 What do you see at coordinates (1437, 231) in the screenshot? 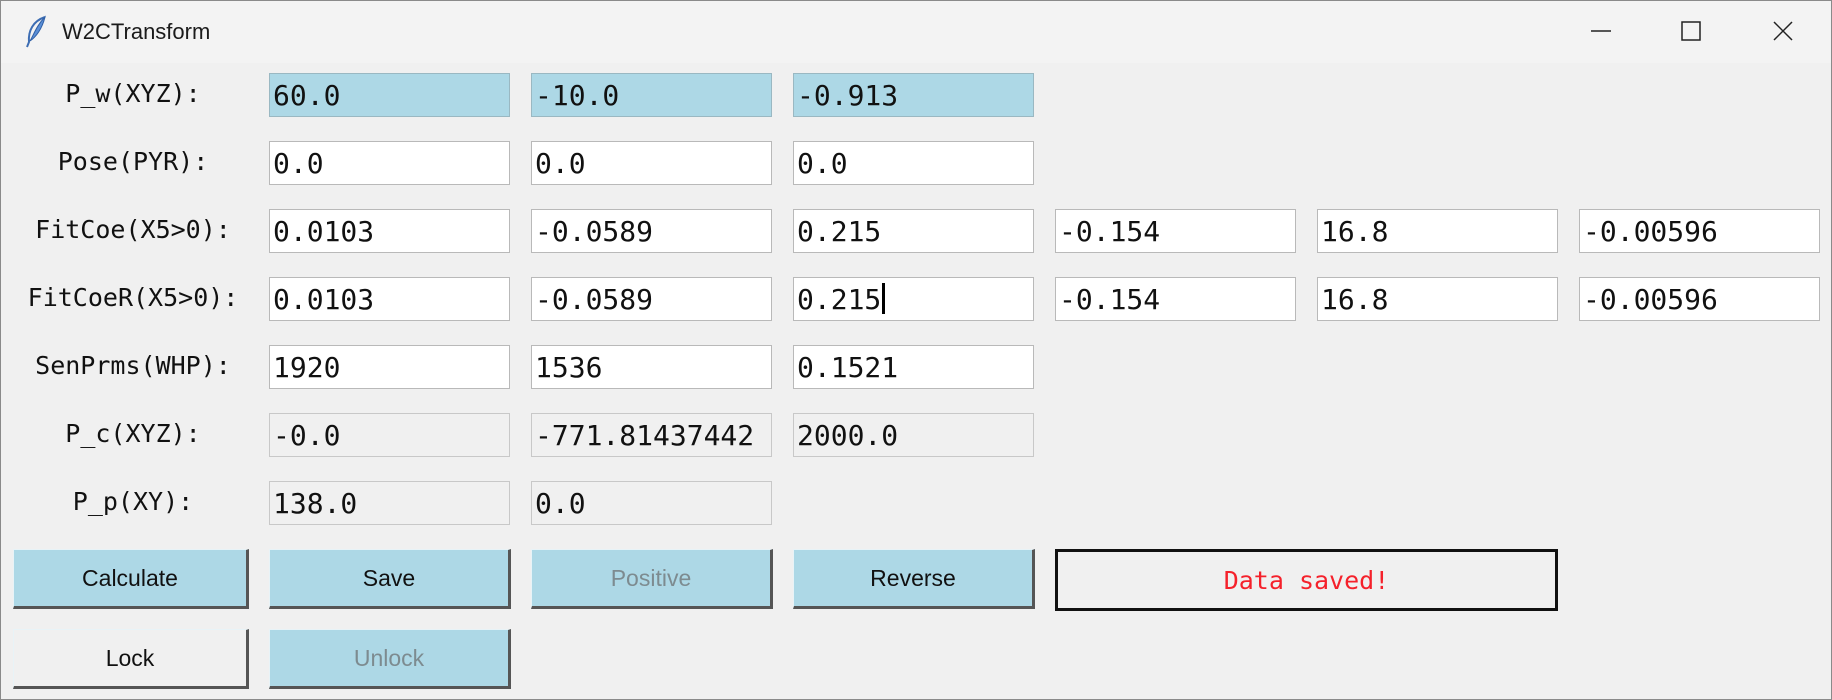
I see `fitcoe-input-5: 16.8` at bounding box center [1437, 231].